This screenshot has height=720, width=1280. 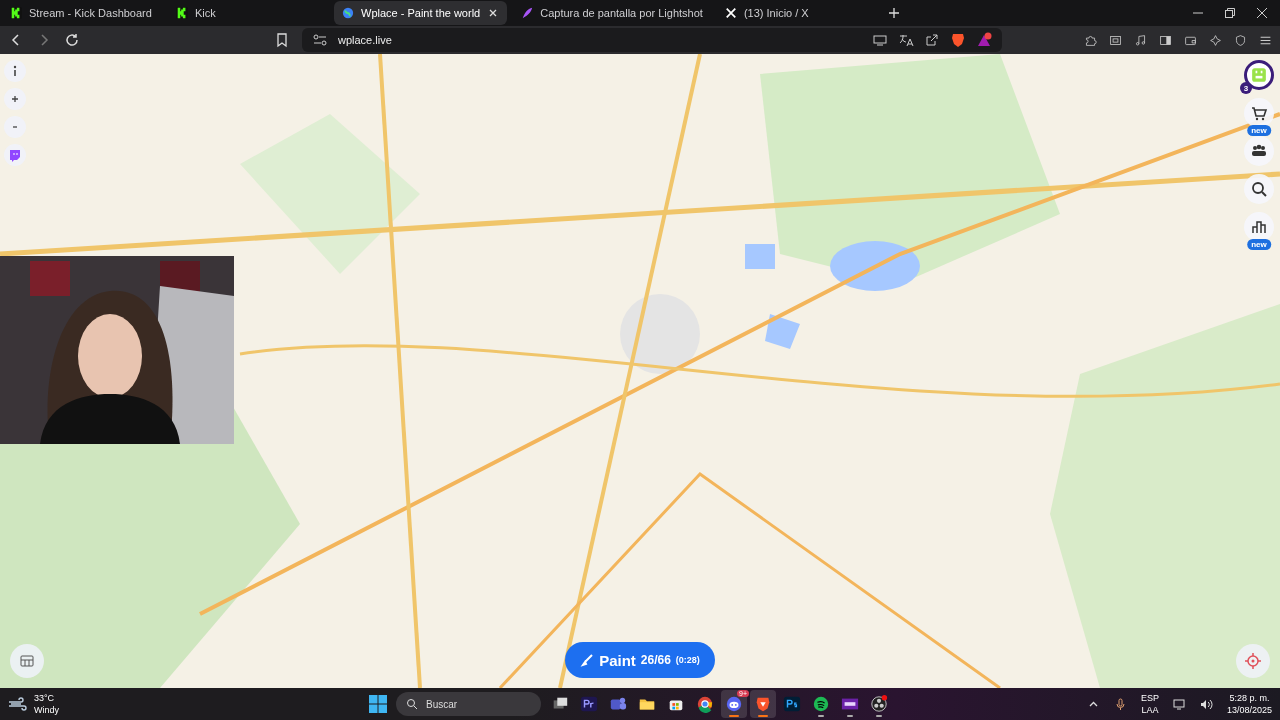 I want to click on clock-date: 13/08/2025, so click(x=1249, y=710).